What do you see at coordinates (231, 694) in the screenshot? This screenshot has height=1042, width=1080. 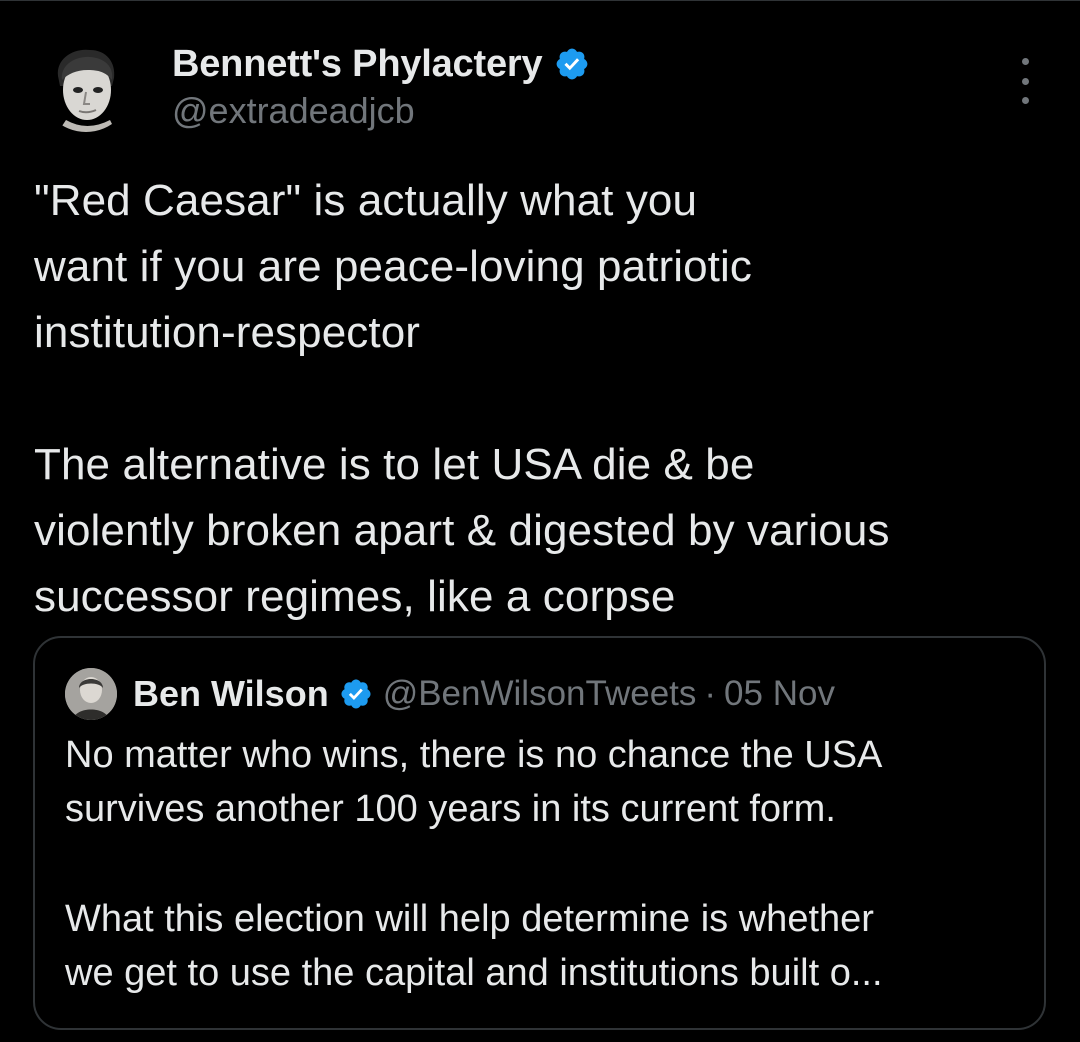 I see `quoted-author-name: Ben Wilson` at bounding box center [231, 694].